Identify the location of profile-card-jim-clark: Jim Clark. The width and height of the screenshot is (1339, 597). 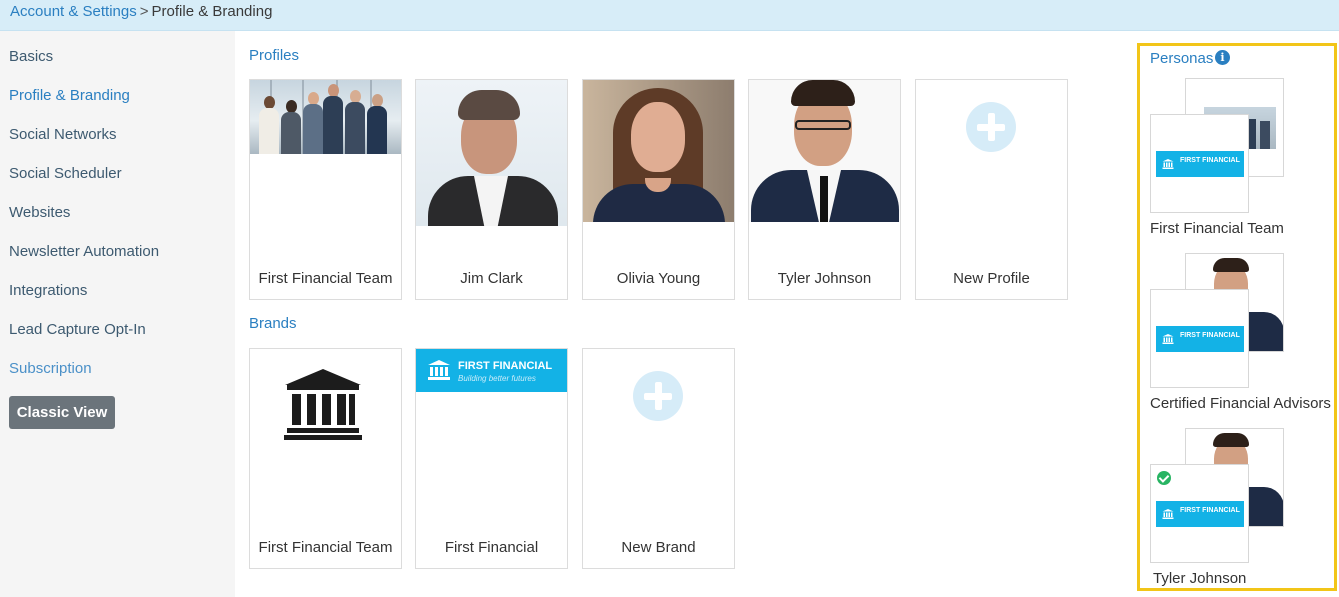
(491, 189).